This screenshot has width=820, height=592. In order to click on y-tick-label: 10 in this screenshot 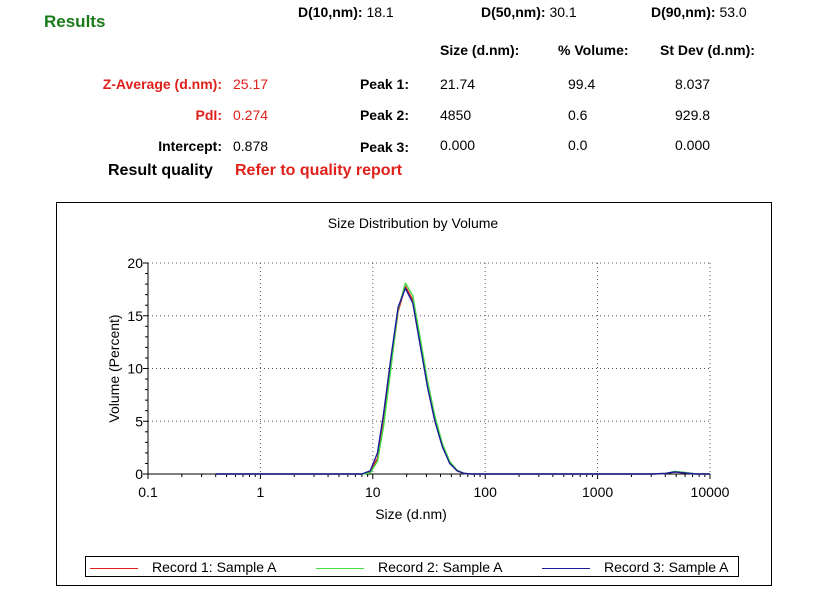, I will do `click(135, 369)`.